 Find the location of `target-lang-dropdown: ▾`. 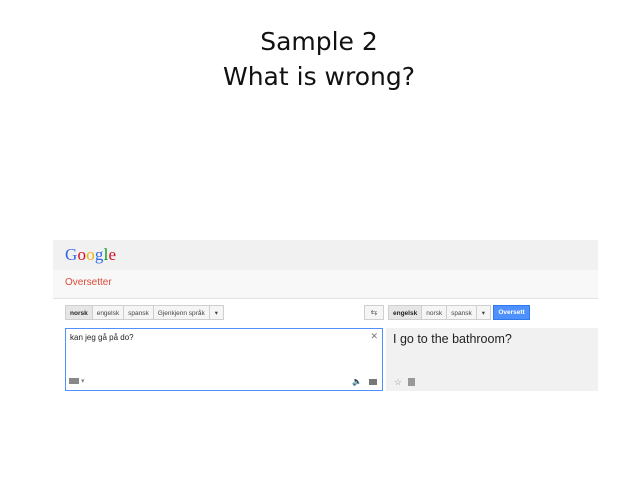

target-lang-dropdown: ▾ is located at coordinates (483, 312).